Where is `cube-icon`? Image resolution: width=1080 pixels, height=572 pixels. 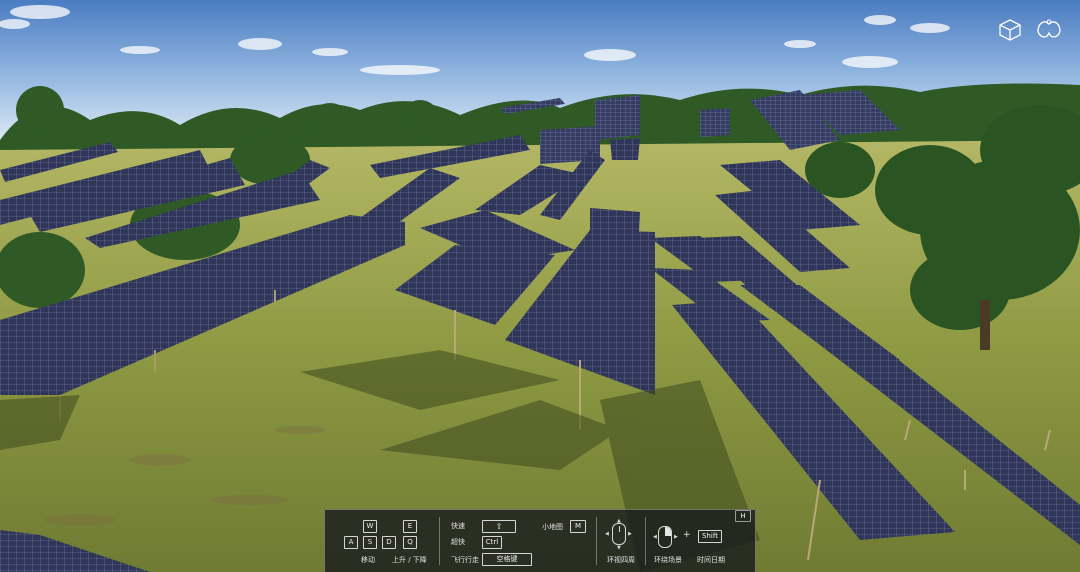
cube-icon is located at coordinates (1010, 30).